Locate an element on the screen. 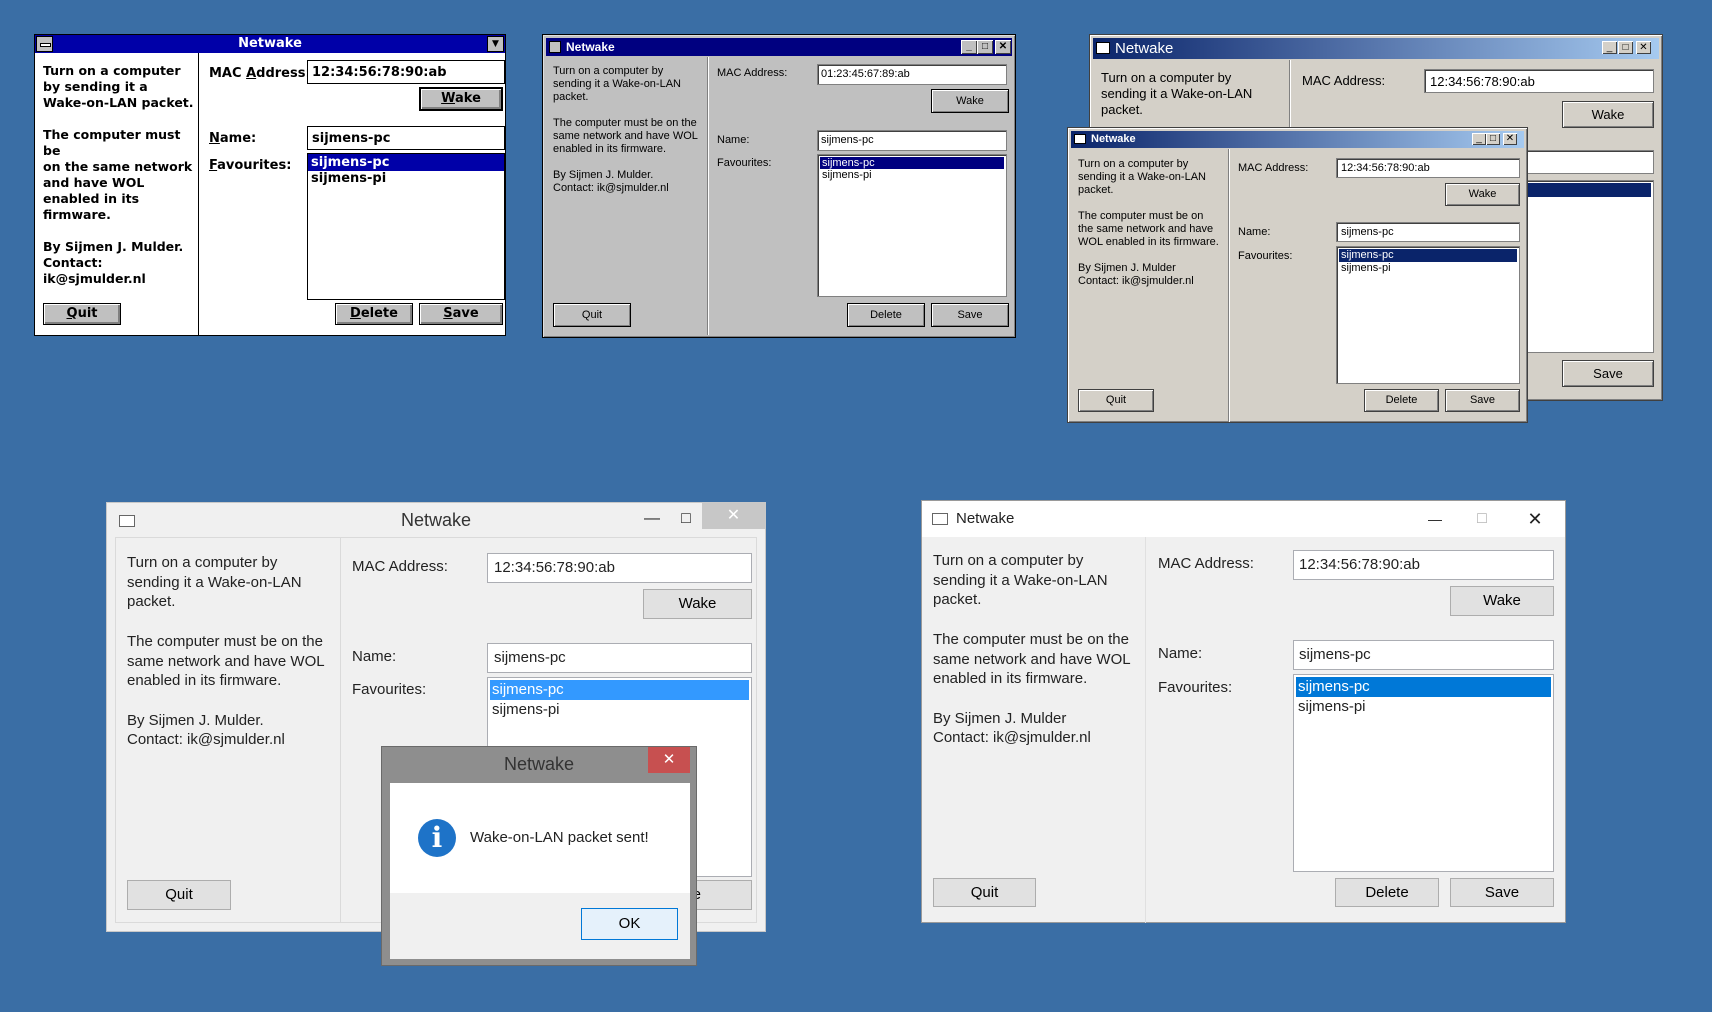 The height and width of the screenshot is (1012, 1712). info-icon: i is located at coordinates (437, 838).